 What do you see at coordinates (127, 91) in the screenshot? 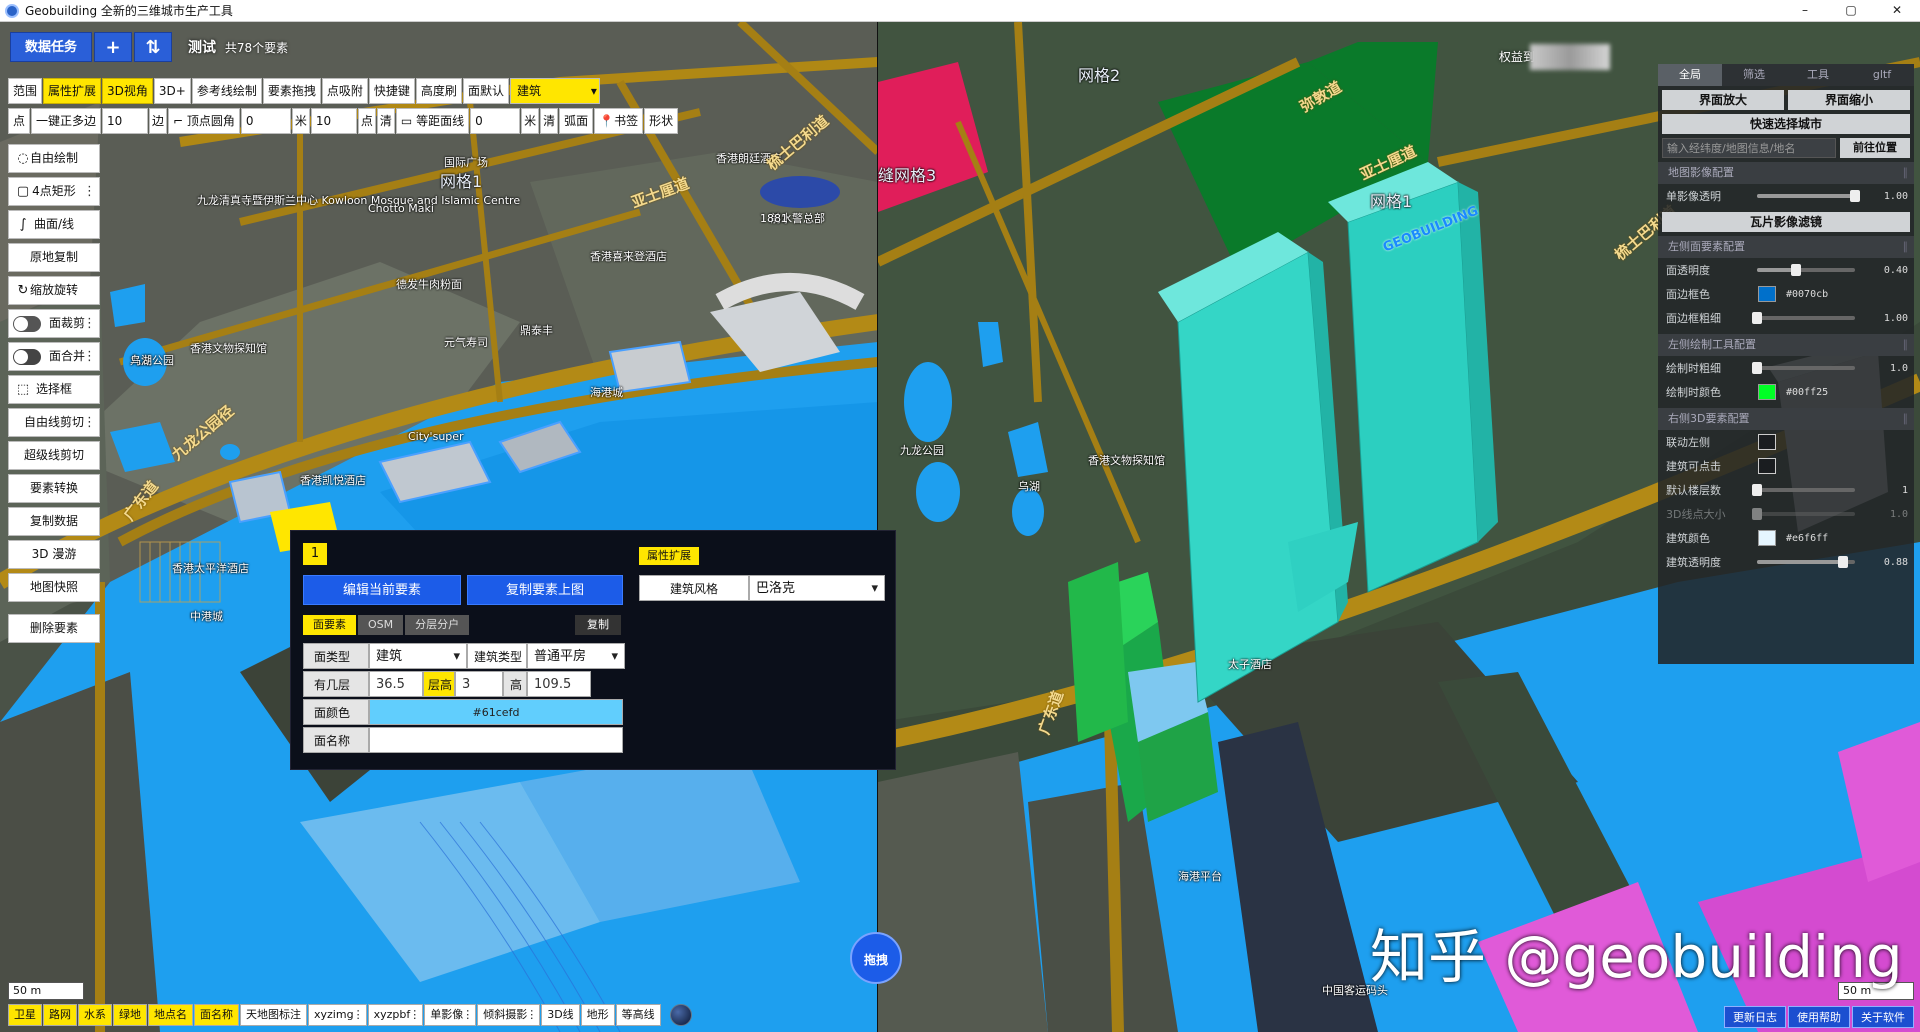
I see `tool-3d-view: 3D视角` at bounding box center [127, 91].